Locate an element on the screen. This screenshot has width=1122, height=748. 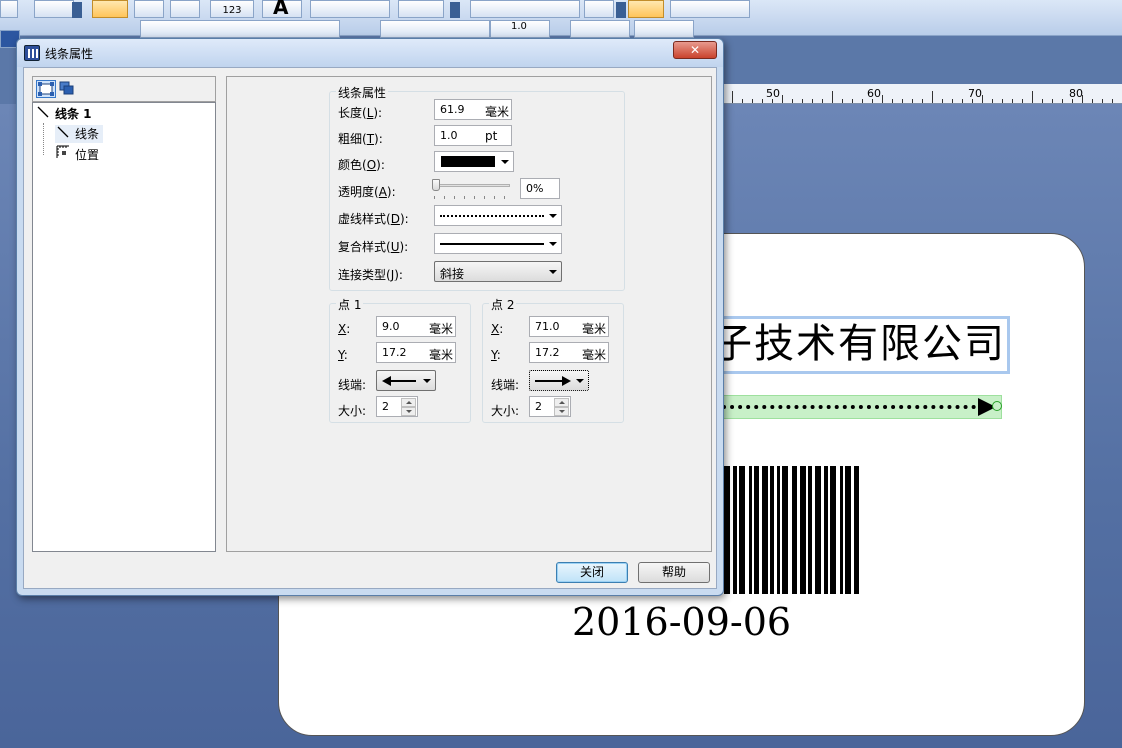
width-field: 1.0 pt is located at coordinates (473, 135).